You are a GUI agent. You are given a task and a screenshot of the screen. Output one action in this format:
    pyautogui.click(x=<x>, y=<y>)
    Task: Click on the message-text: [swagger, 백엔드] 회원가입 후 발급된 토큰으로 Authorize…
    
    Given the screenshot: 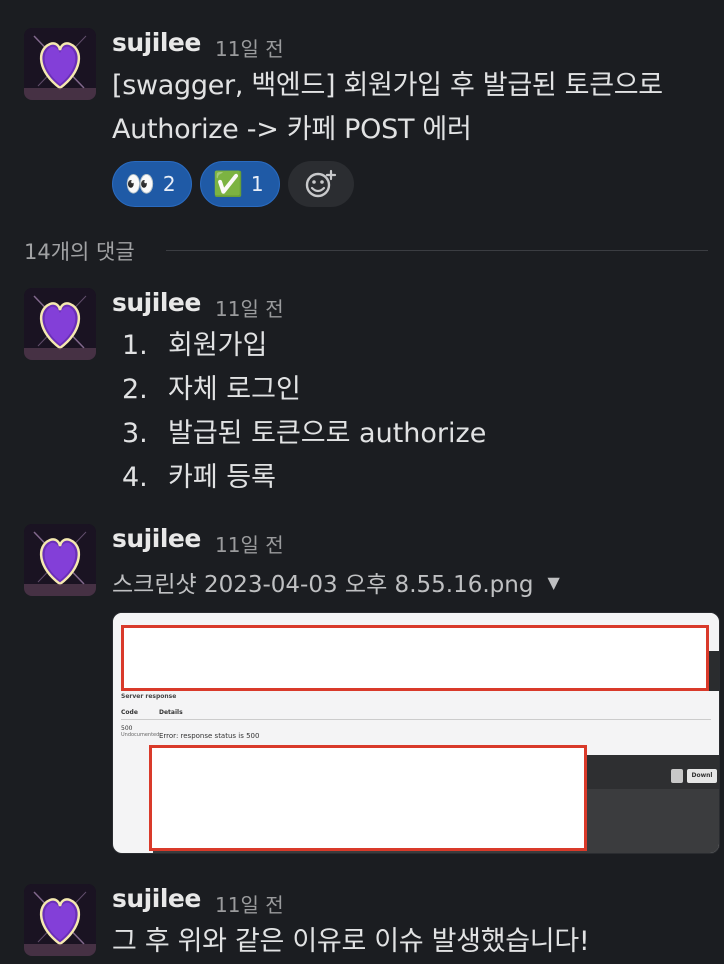 What is the action you would take?
    pyautogui.click(x=387, y=108)
    